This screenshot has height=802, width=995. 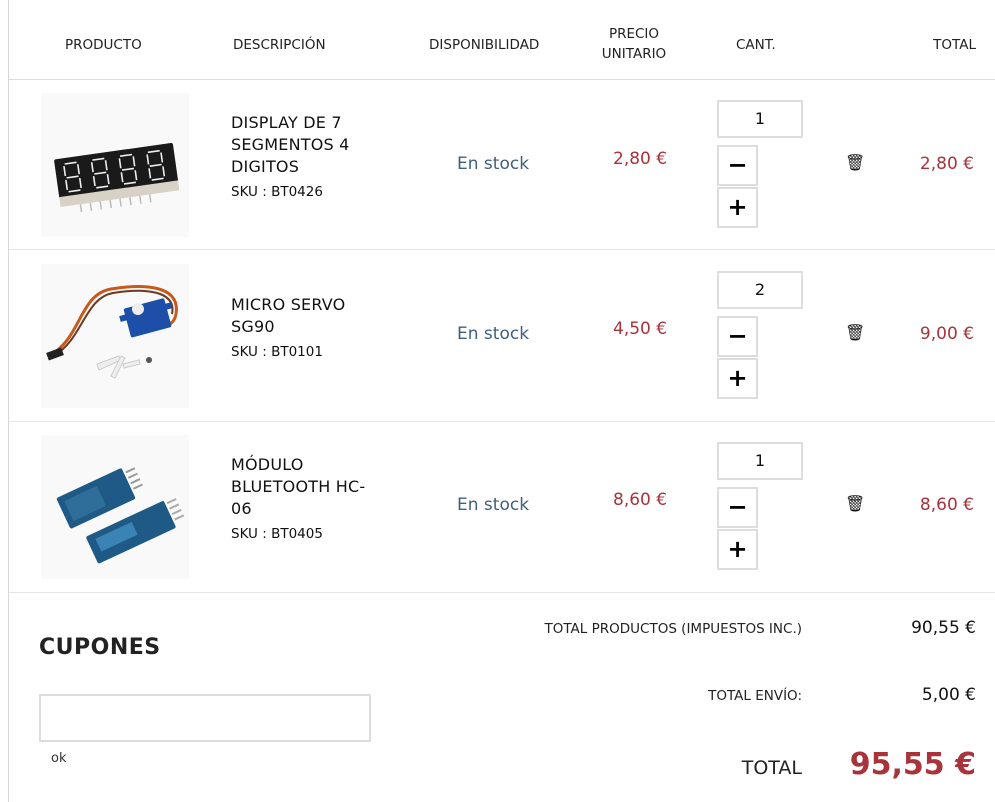 I want to click on product-name-link: MÓDULO BLUETOOTH HC-06, so click(x=306, y=487).